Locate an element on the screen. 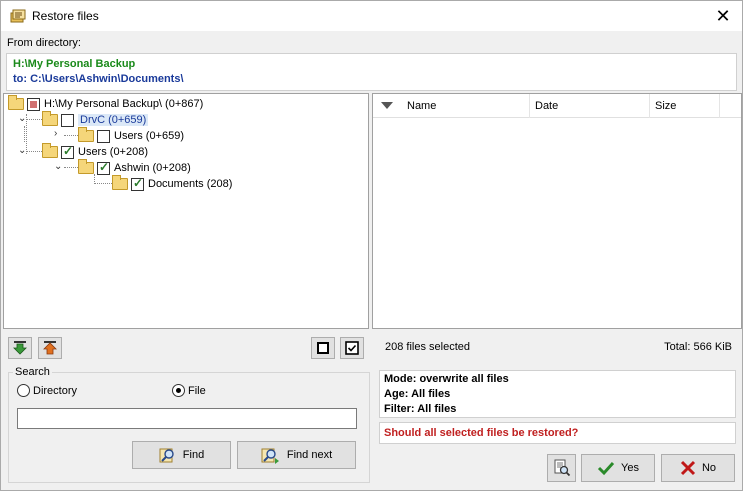  empty-checkbox-icon is located at coordinates (323, 348).